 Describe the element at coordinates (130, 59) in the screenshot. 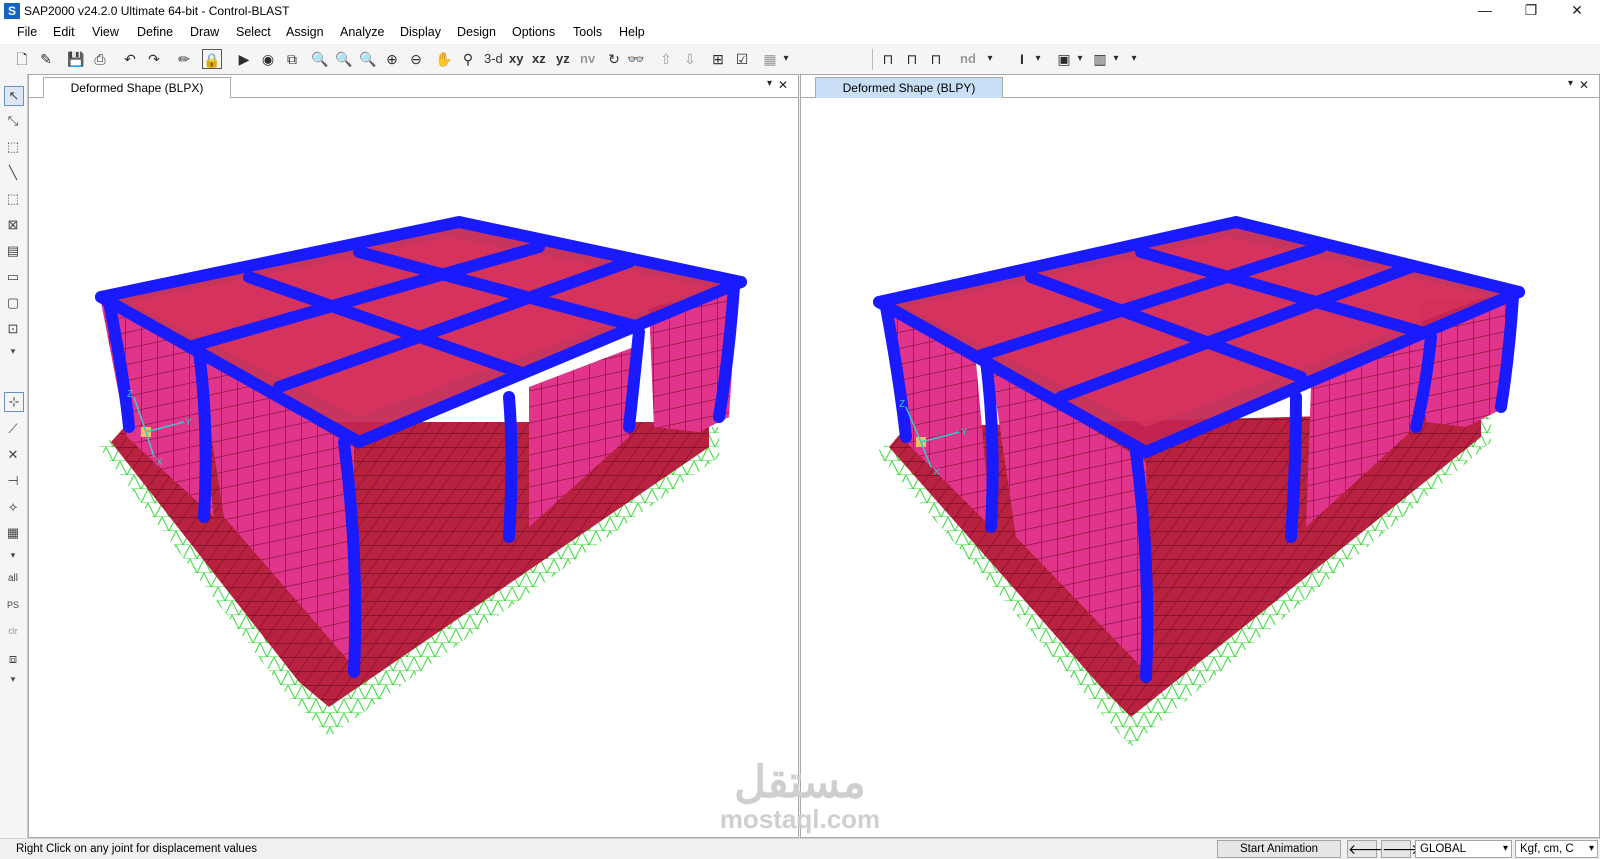

I see `undo-icon: ↶` at that location.